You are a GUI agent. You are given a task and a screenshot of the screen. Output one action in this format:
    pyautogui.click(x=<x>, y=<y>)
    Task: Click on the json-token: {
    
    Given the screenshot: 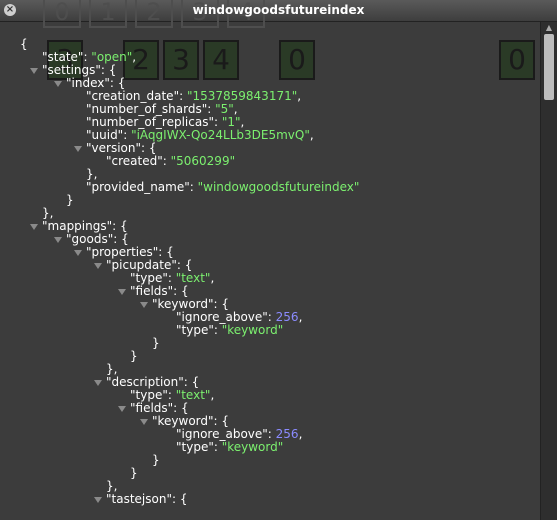 What is the action you would take?
    pyautogui.click(x=24, y=44)
    